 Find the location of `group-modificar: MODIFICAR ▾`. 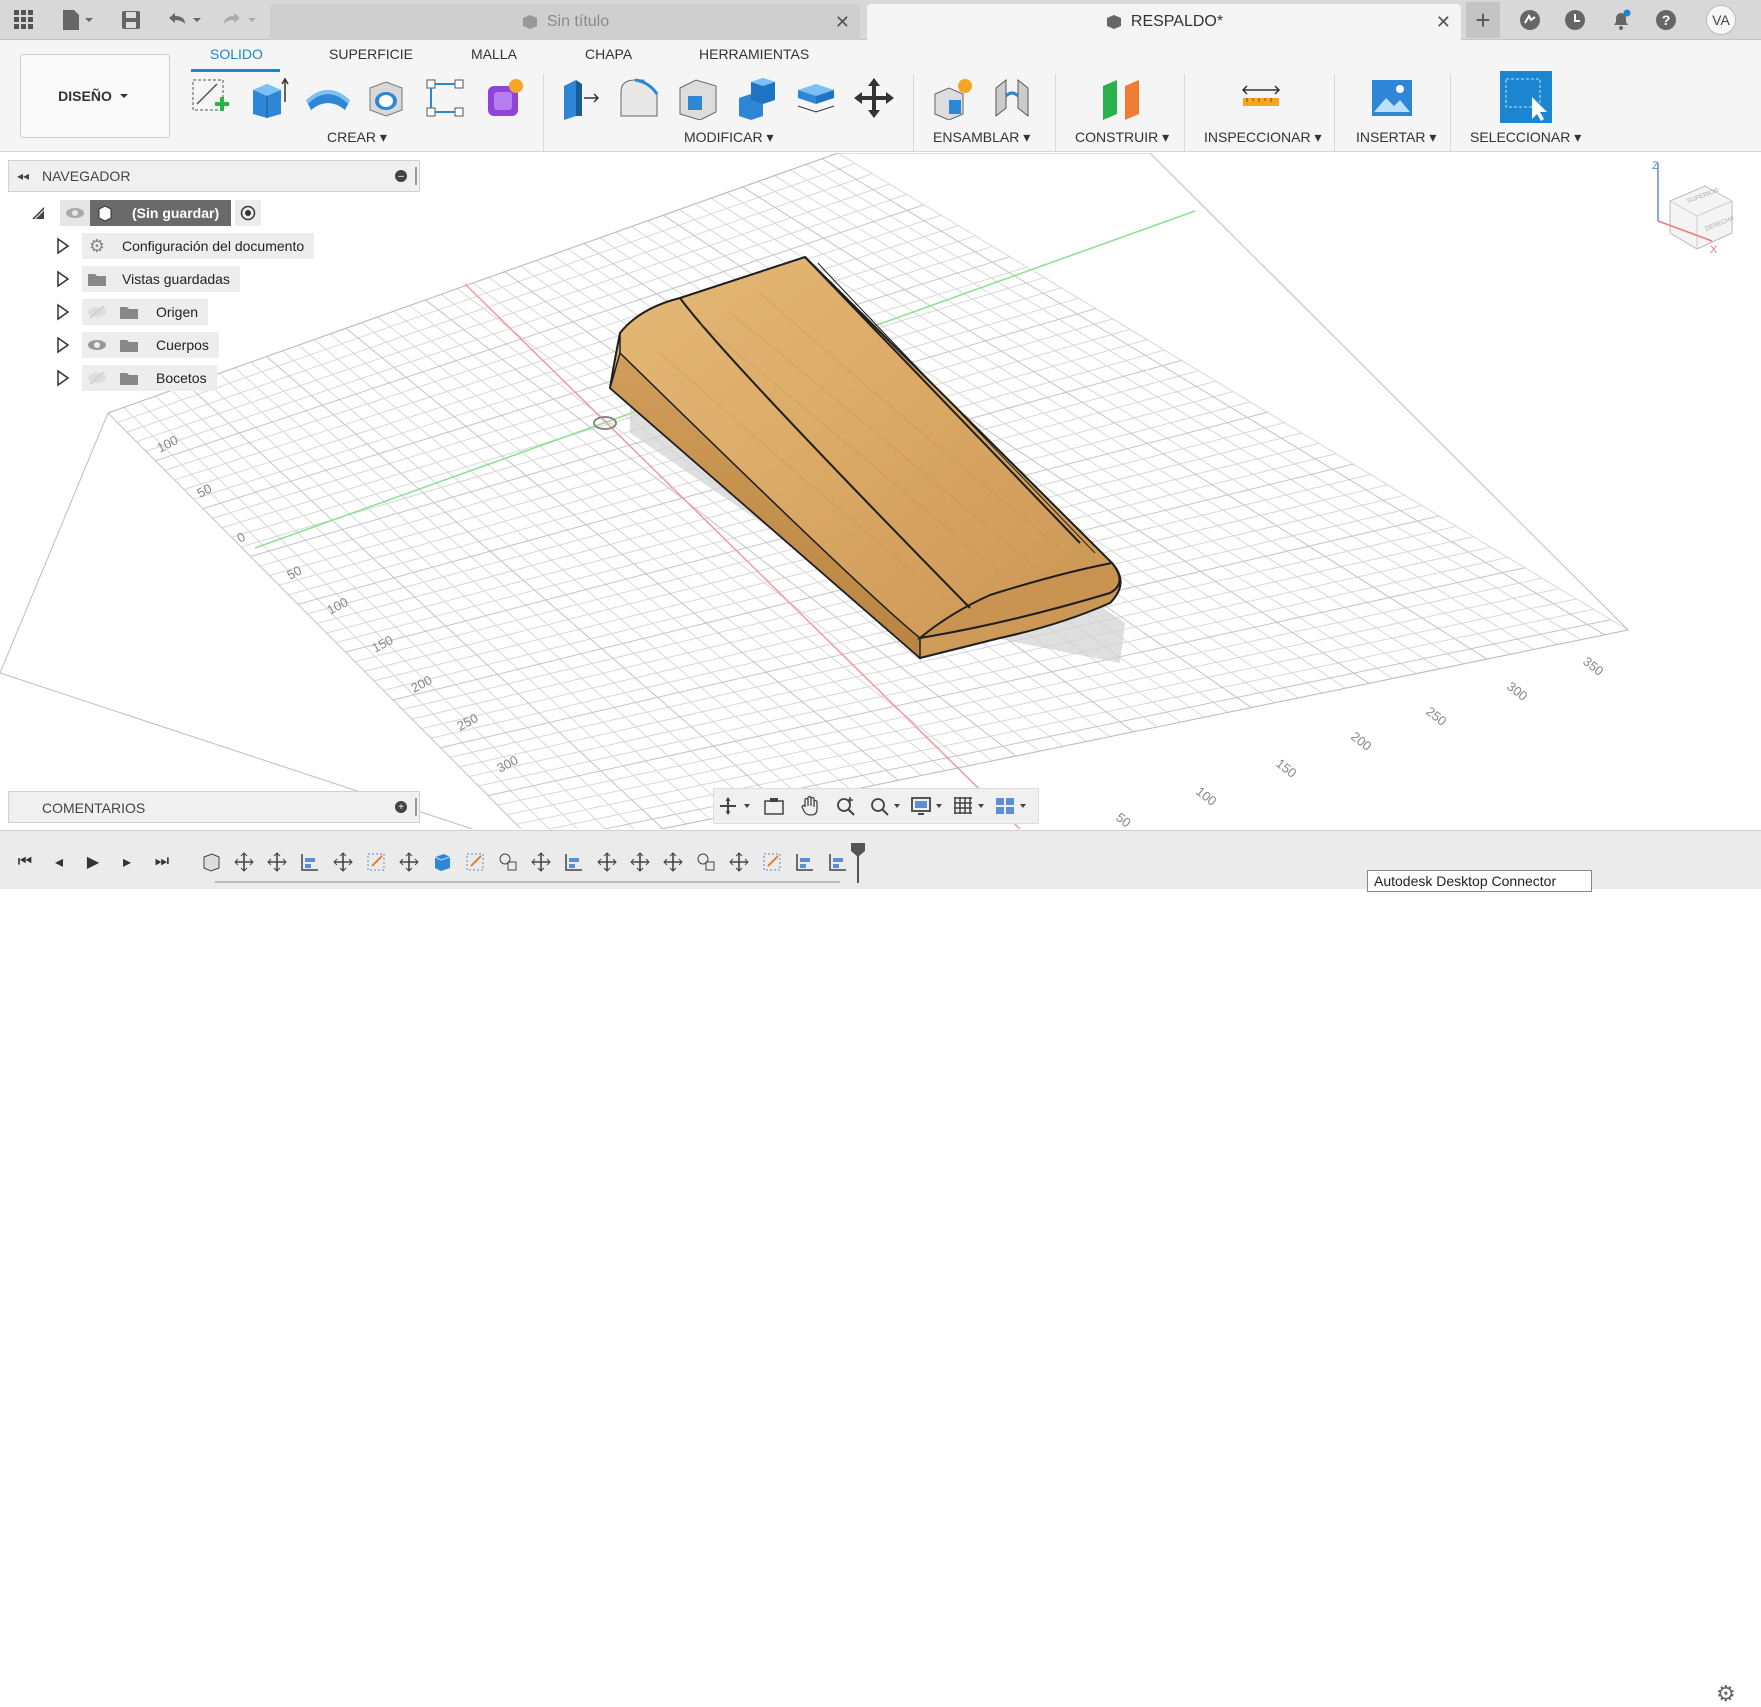

group-modificar: MODIFICAR ▾ is located at coordinates (728, 137).